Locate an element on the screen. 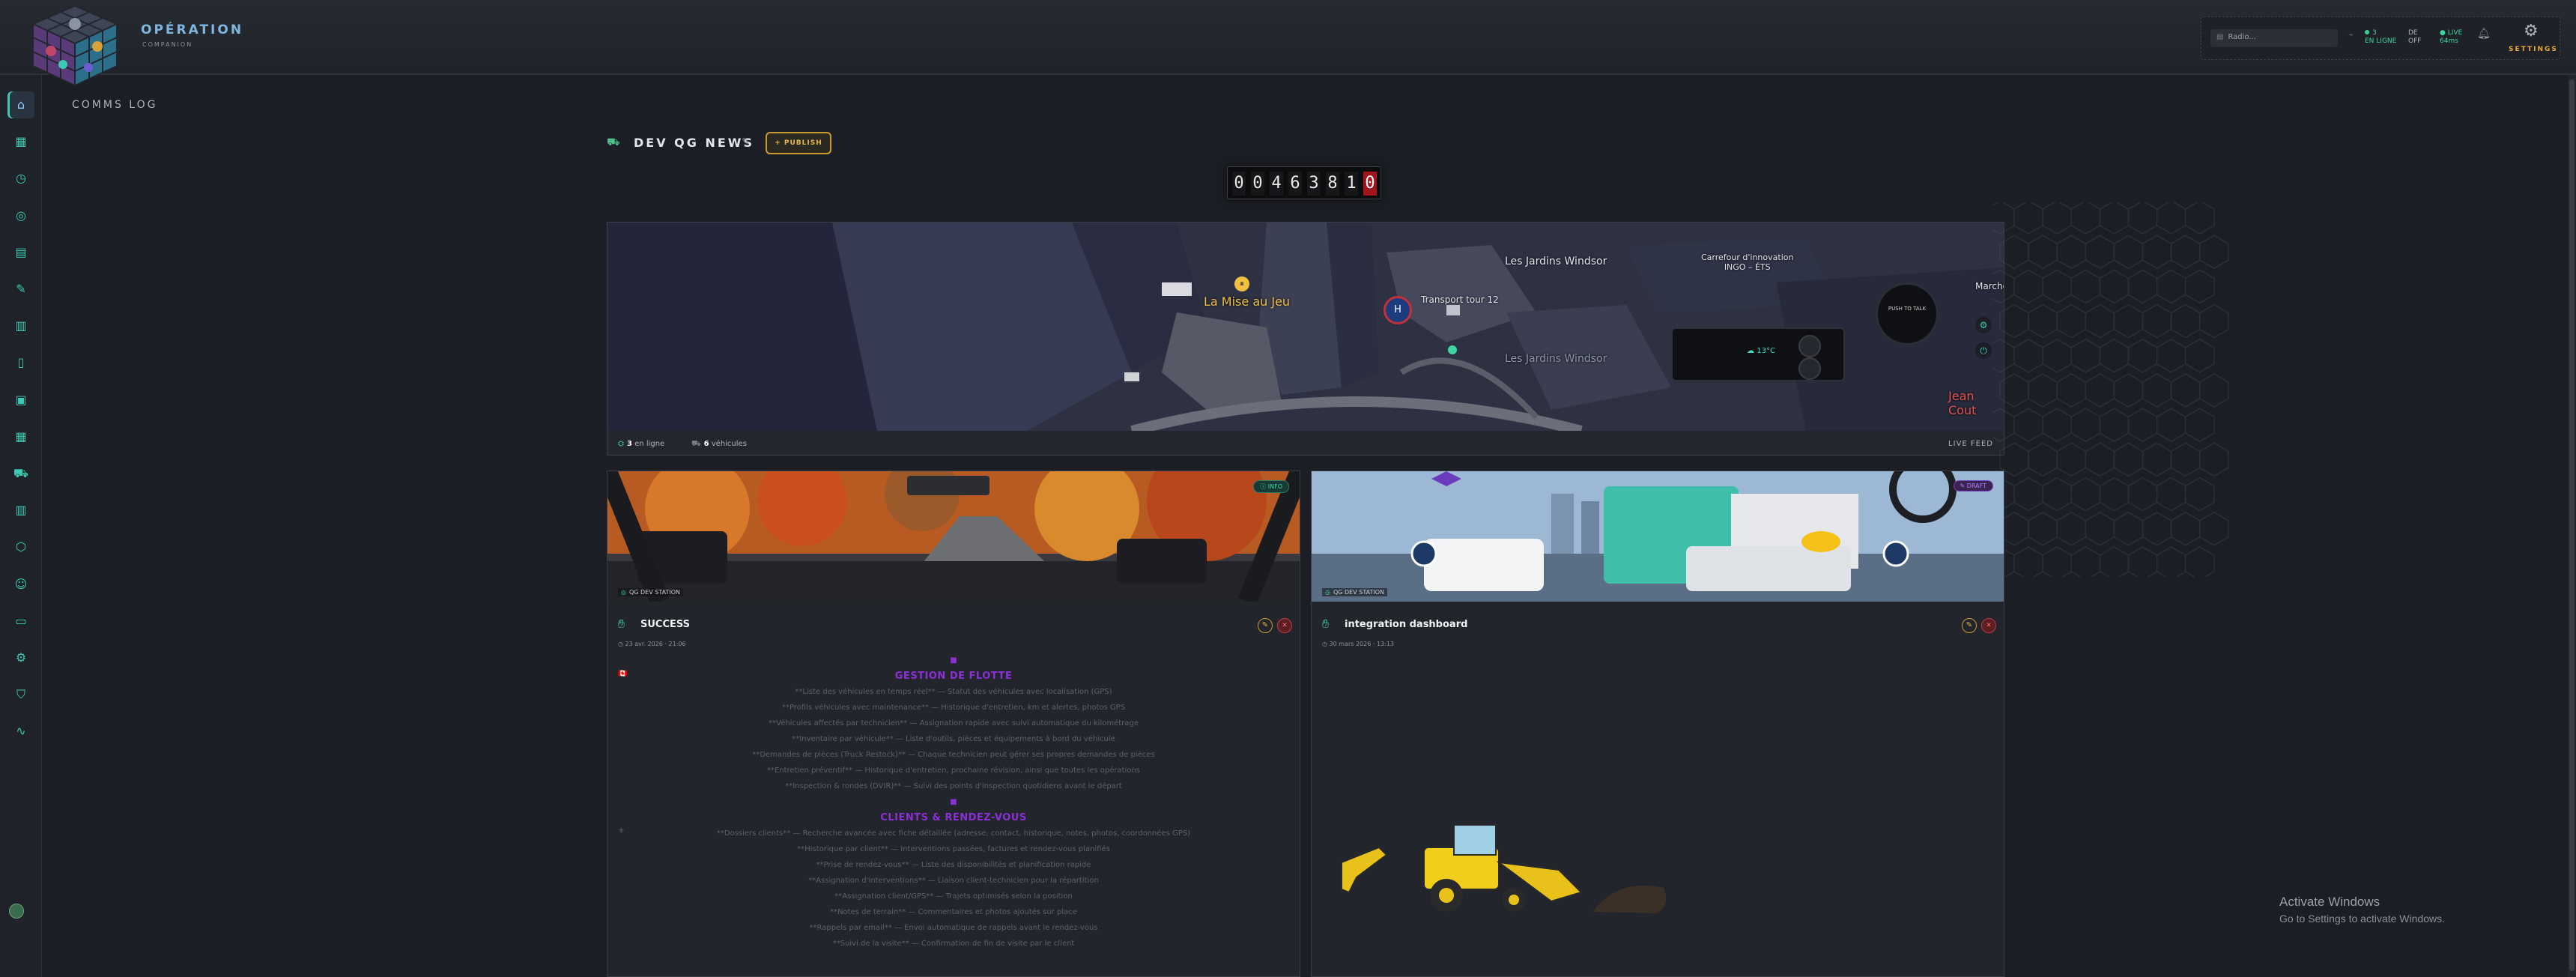 Image resolution: width=2576 pixels, height=977 pixels. live-feed-label: LIVE FEED is located at coordinates (1970, 444).